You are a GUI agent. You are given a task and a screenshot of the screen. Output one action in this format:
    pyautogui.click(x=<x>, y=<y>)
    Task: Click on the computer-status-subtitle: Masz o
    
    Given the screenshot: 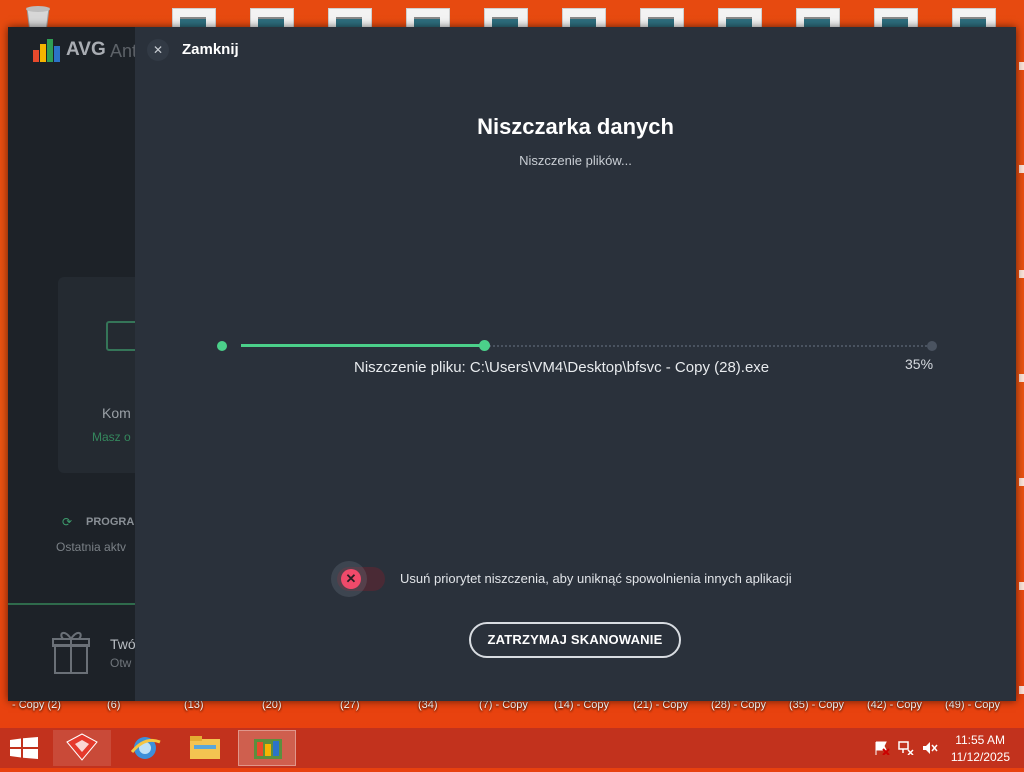 What is the action you would take?
    pyautogui.click(x=111, y=437)
    